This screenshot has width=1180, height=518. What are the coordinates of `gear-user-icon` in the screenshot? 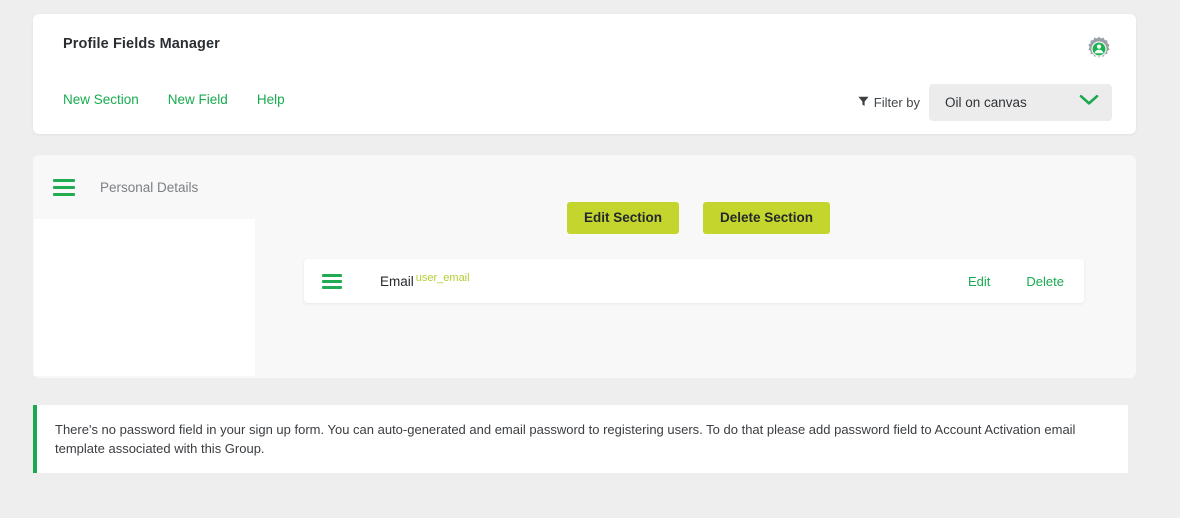 It's located at (1099, 49).